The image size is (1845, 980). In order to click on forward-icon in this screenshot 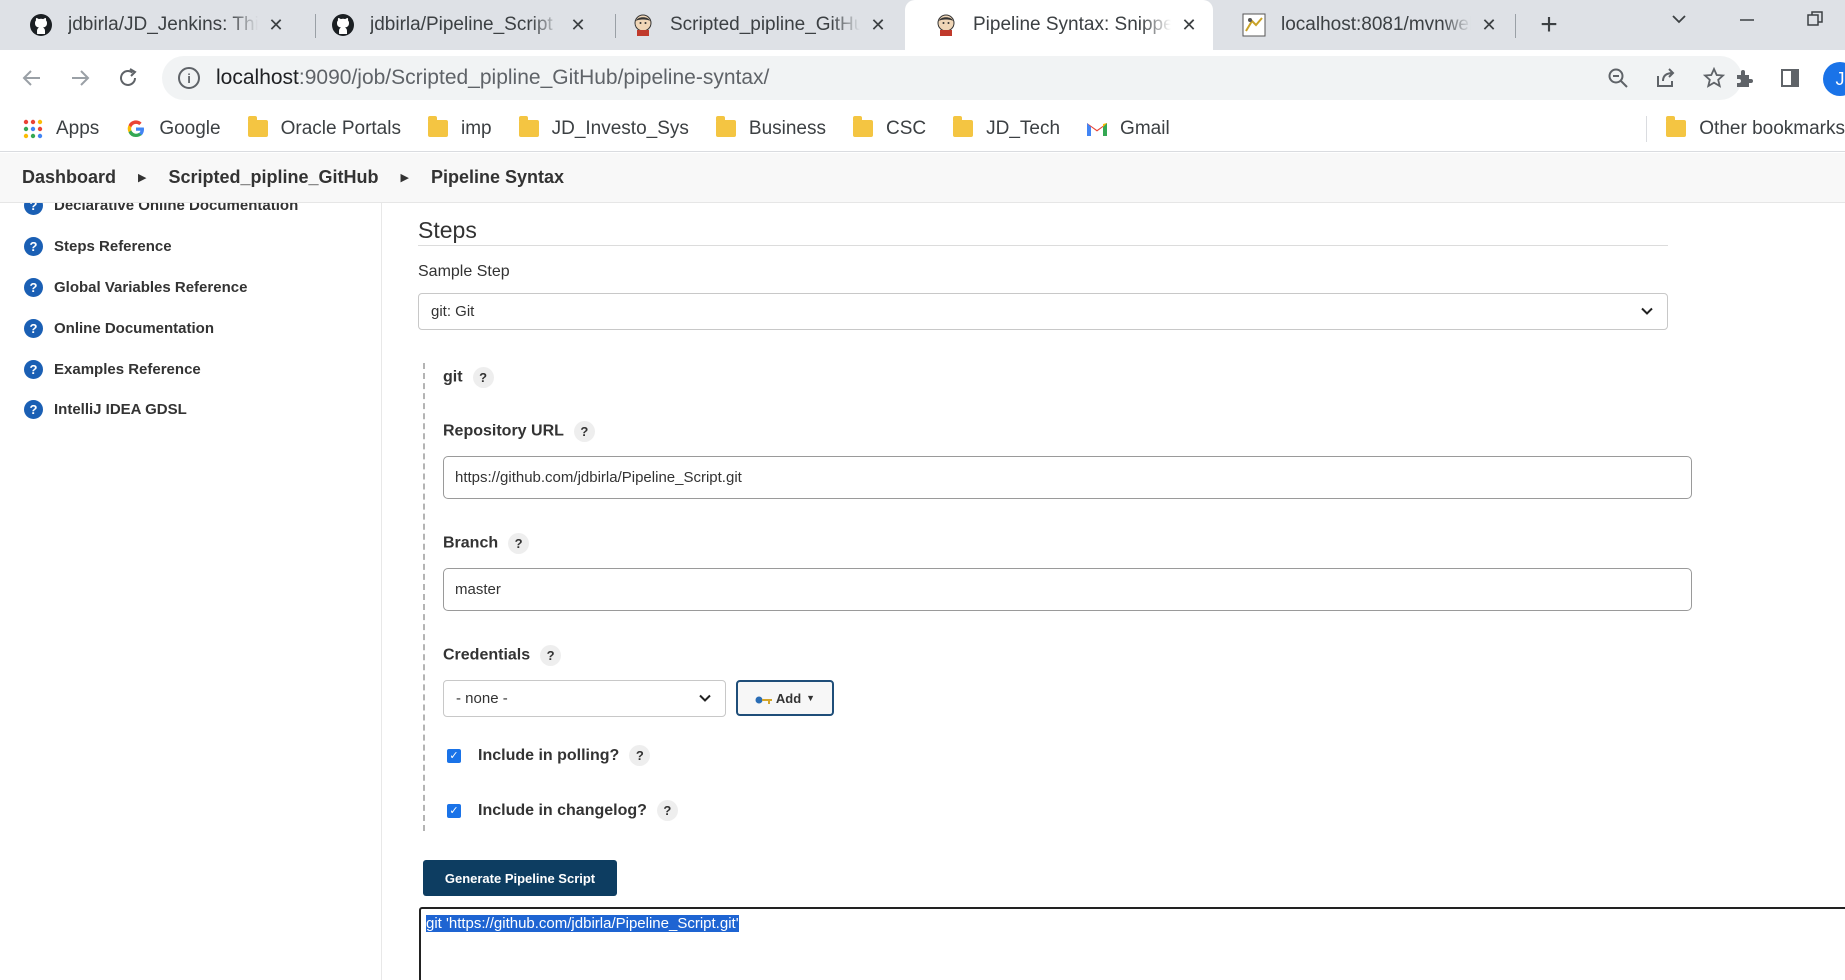, I will do `click(80, 78)`.